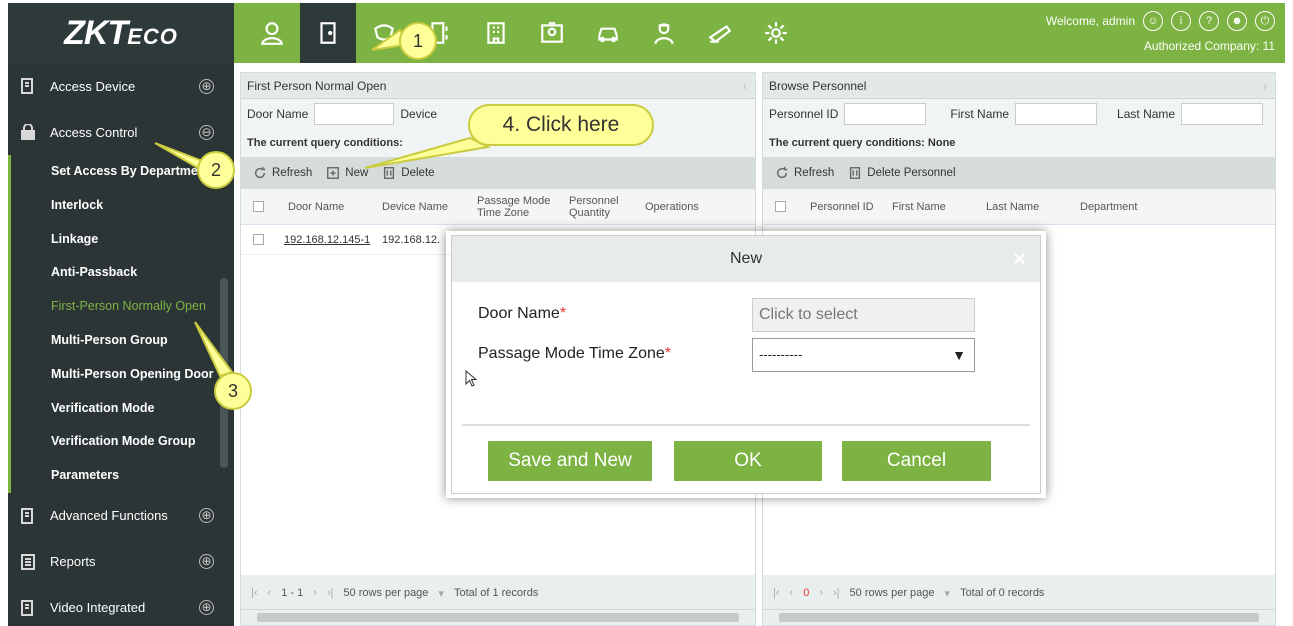 The height and width of the screenshot is (626, 1293). What do you see at coordinates (408, 173) in the screenshot?
I see `delete-button: Delete` at bounding box center [408, 173].